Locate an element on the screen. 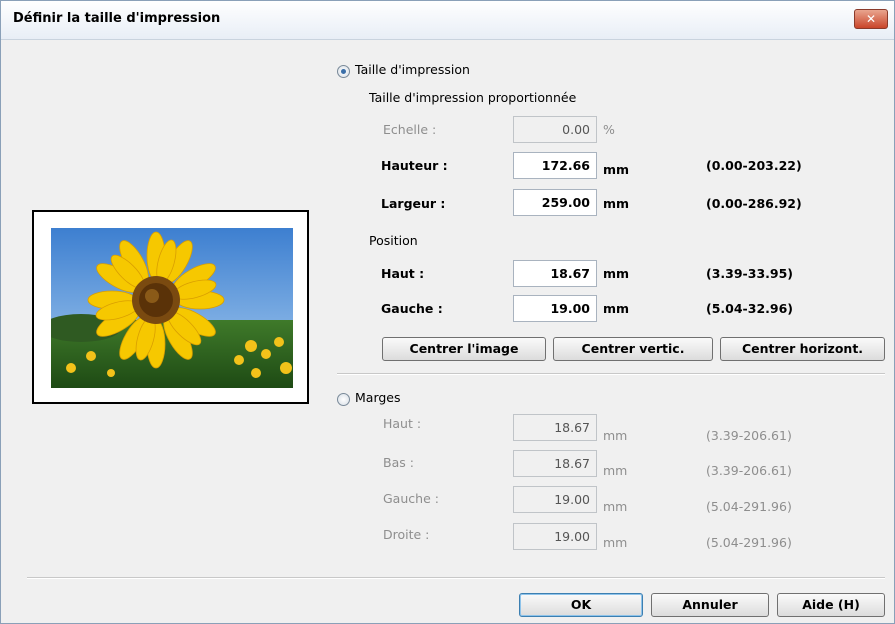 The image size is (895, 624). margin-right-label: Droite : is located at coordinates (406, 534).